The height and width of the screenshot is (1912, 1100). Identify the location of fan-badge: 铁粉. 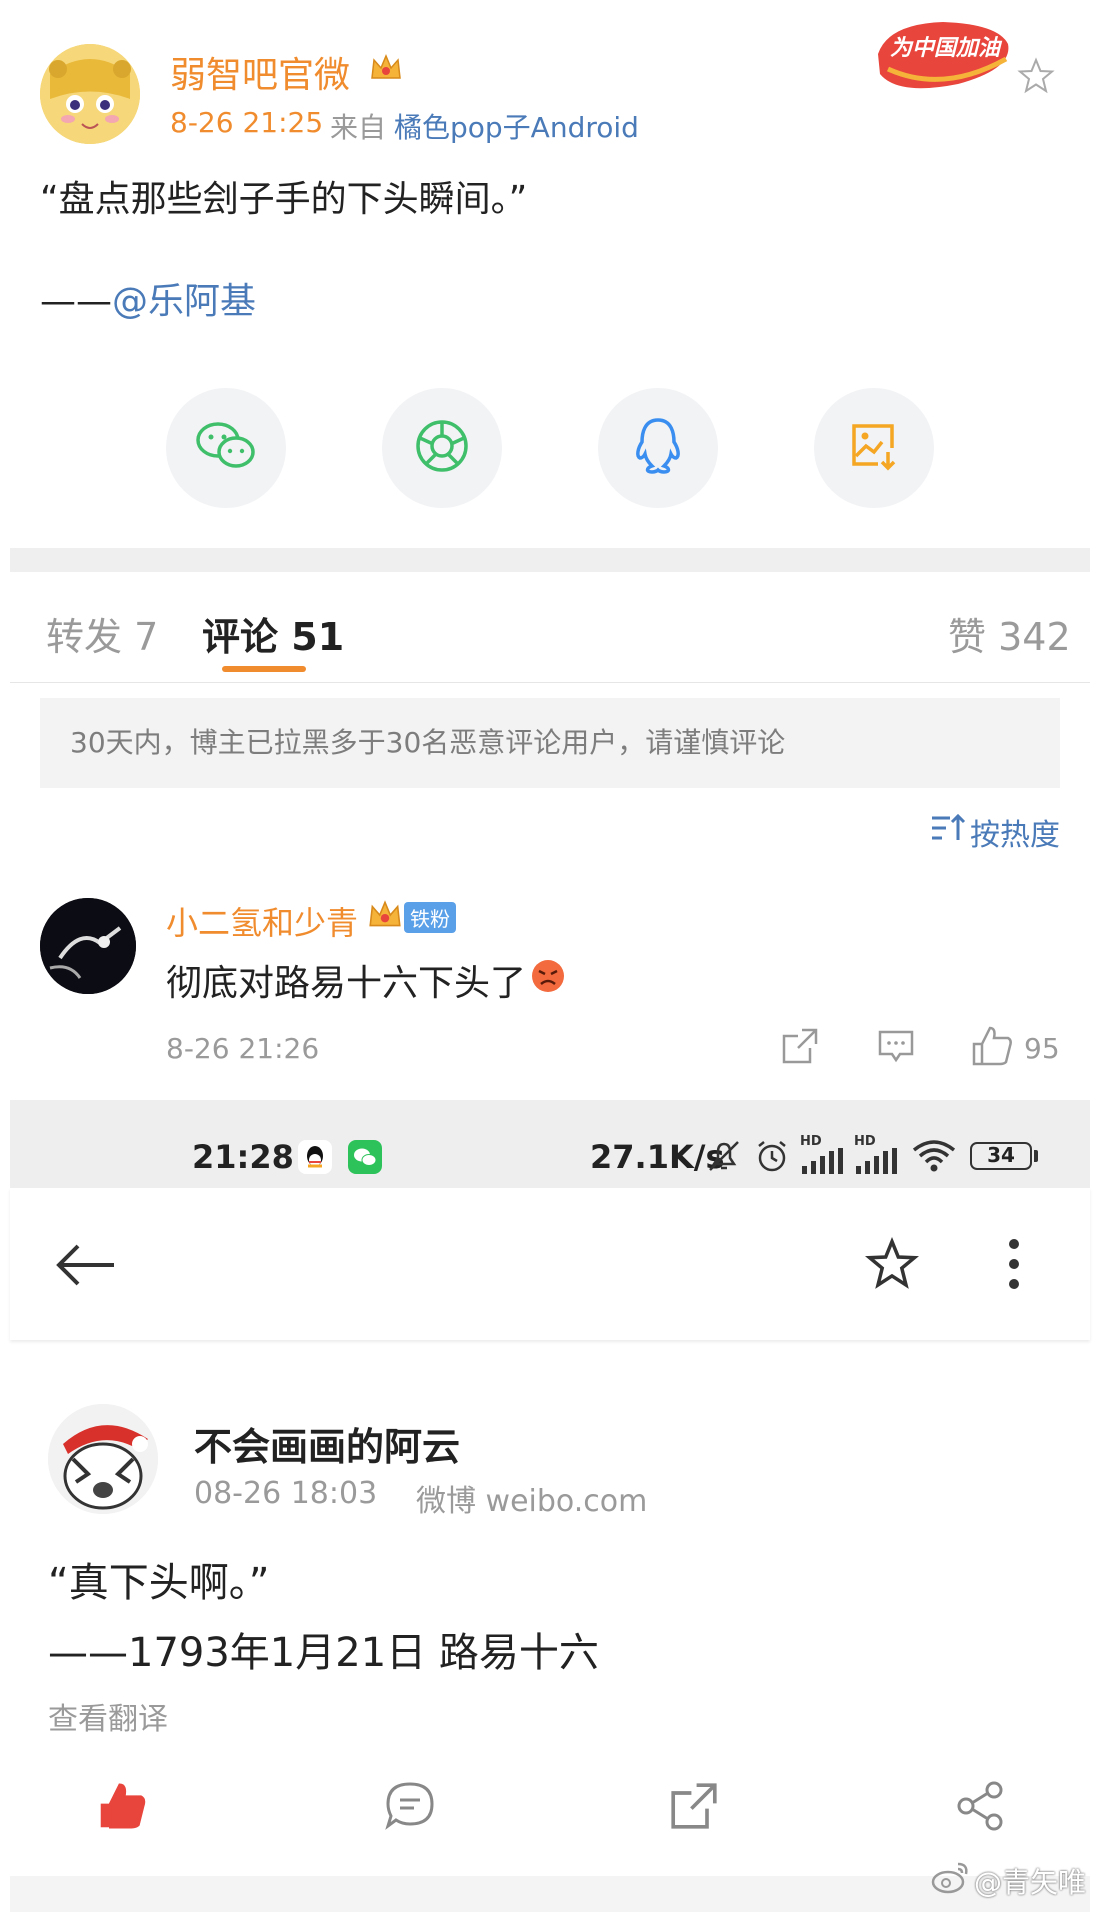
(411, 917).